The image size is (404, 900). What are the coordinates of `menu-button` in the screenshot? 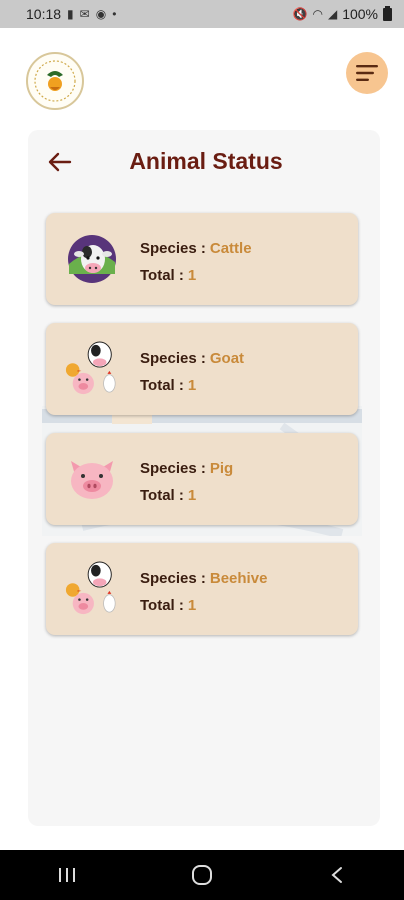 It's located at (367, 73).